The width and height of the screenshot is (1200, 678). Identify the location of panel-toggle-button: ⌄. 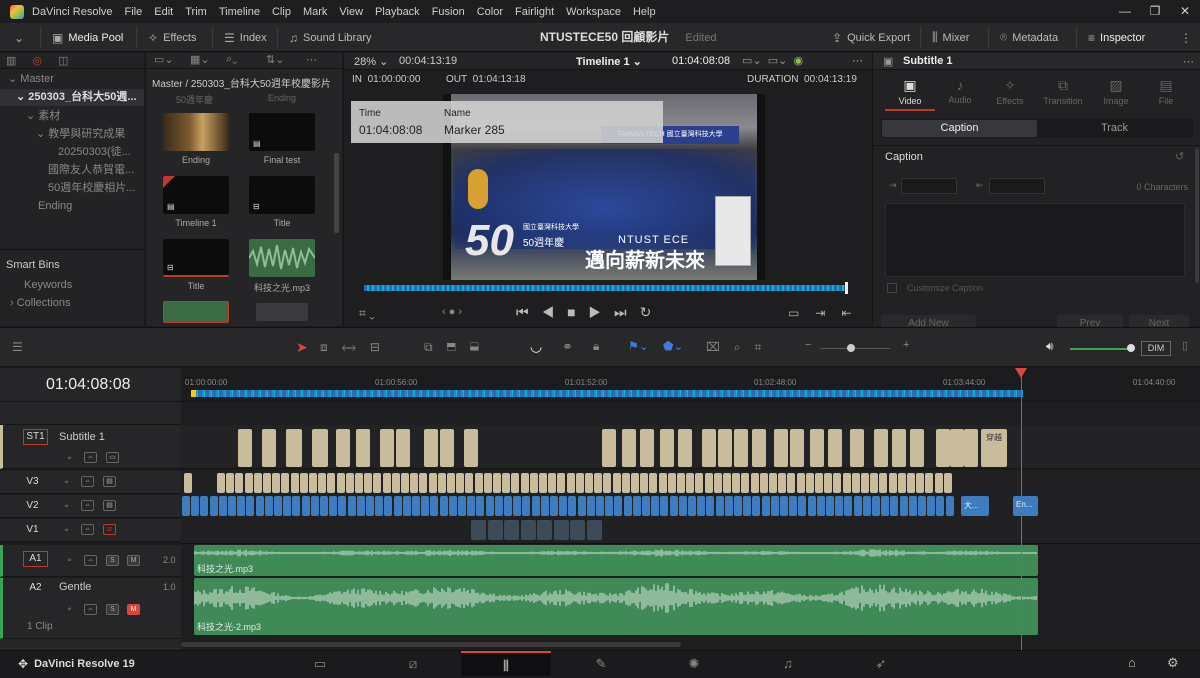
(19, 37).